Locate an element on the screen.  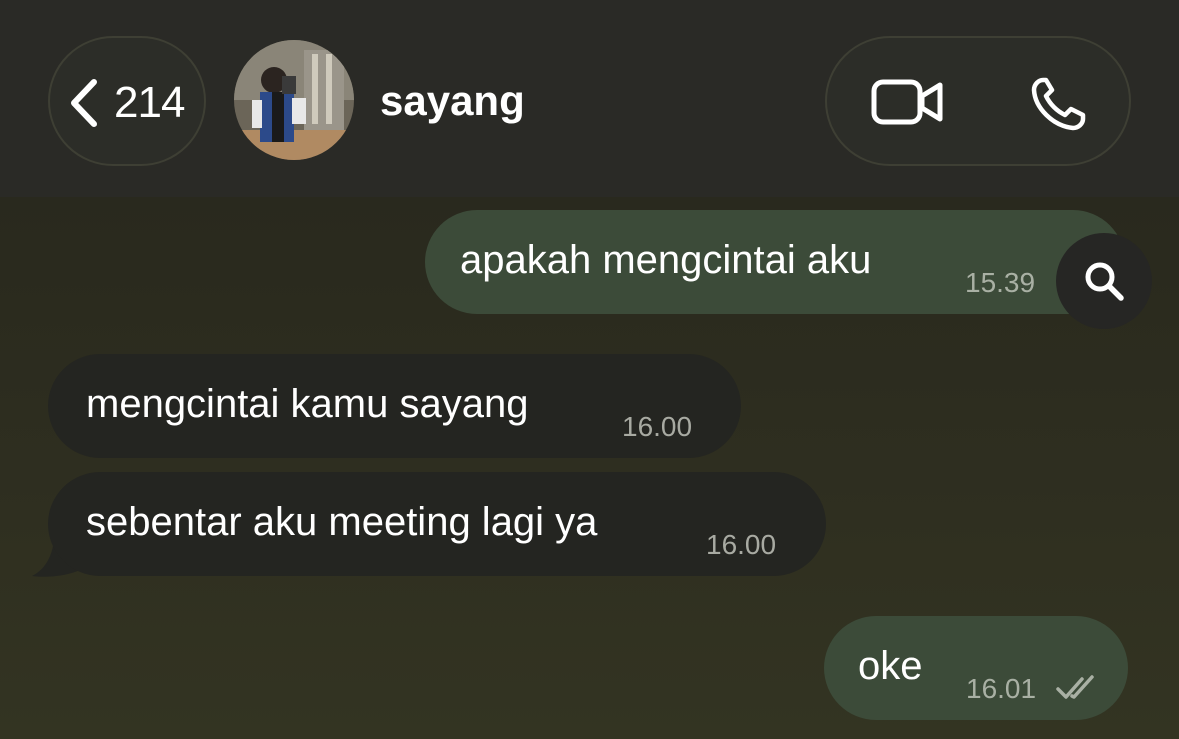
message-bubble-incoming: sebentar aku meeting lagi ya 16.00 is located at coordinates (437, 524).